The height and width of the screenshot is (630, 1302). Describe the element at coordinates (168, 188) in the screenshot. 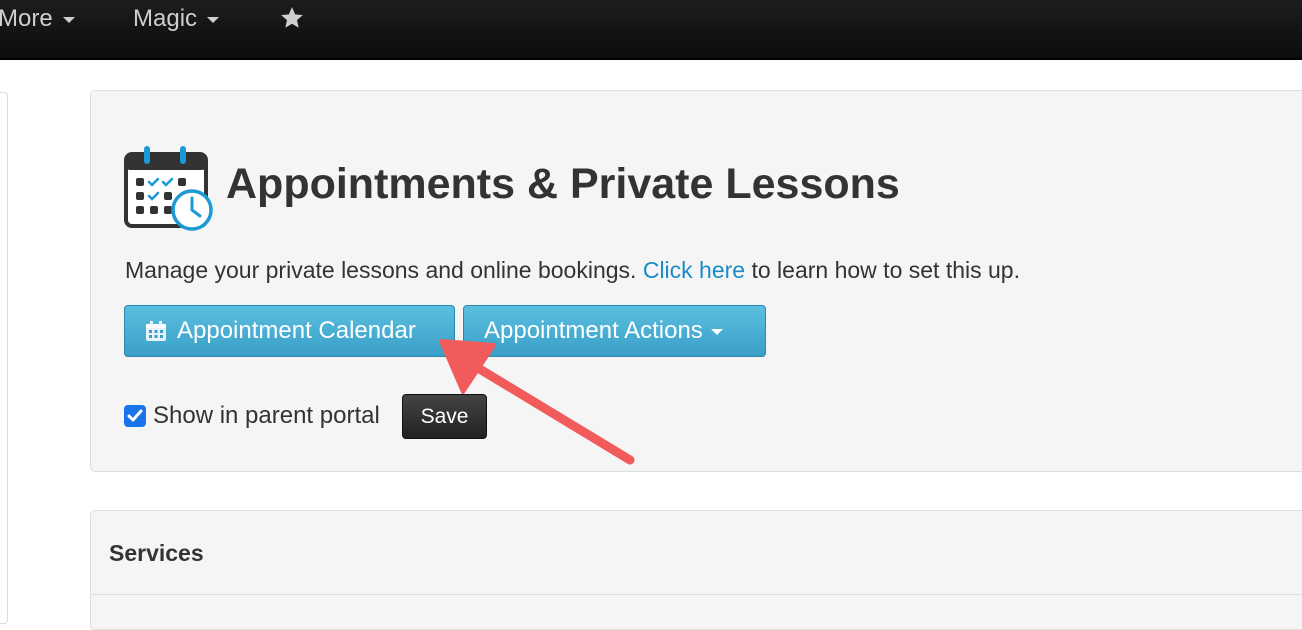

I see `calendar-clock-icon` at that location.